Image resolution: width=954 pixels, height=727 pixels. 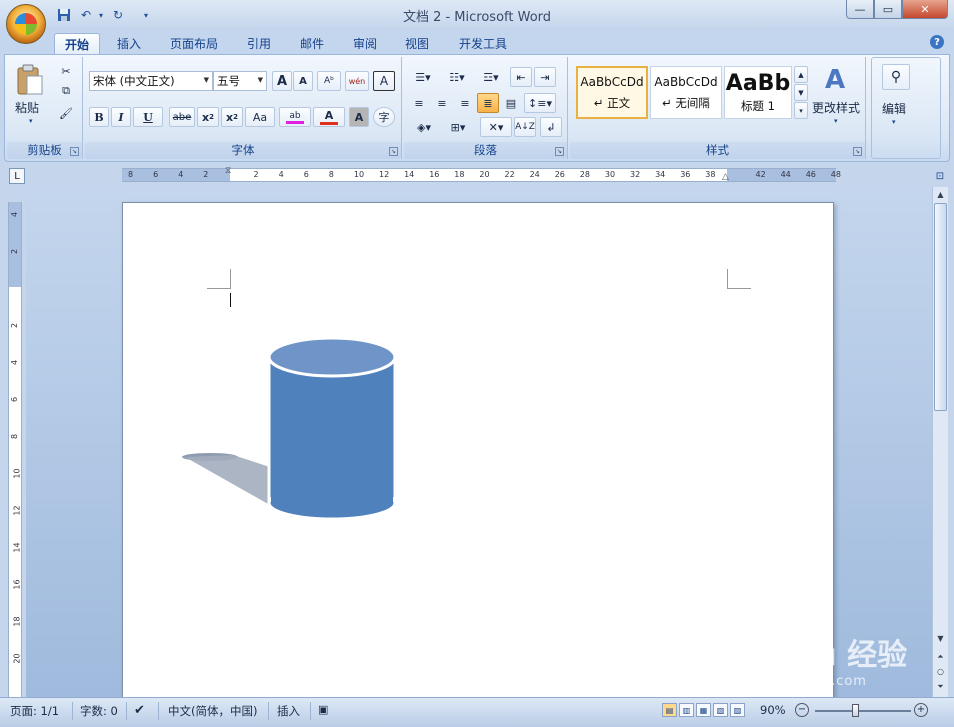 What do you see at coordinates (259, 43) in the screenshot?
I see `tab-references: 引用` at bounding box center [259, 43].